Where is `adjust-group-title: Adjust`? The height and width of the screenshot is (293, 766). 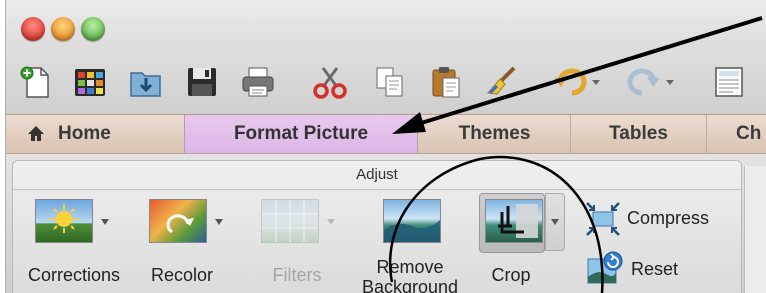 adjust-group-title: Adjust is located at coordinates (377, 175).